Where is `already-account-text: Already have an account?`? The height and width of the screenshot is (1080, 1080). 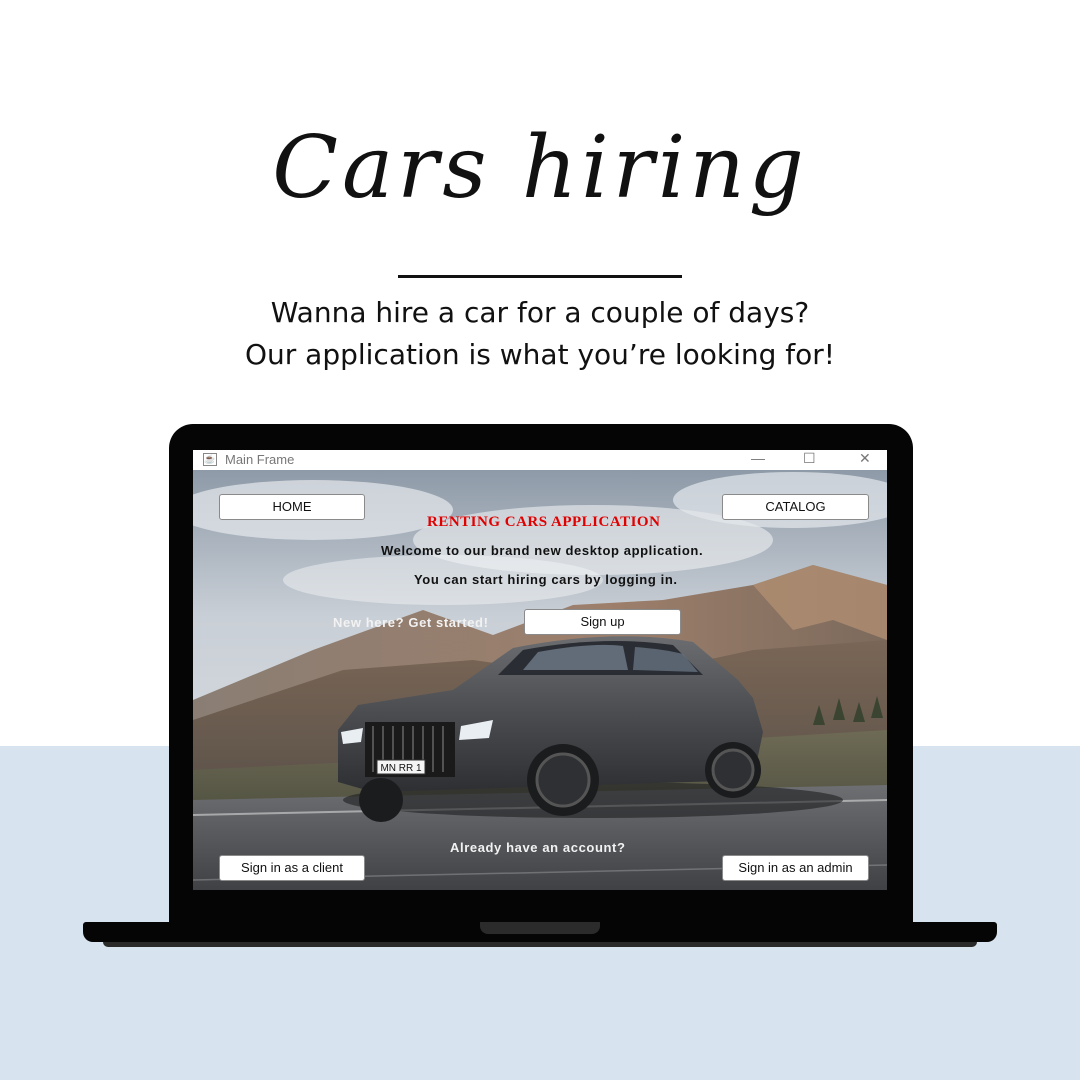 already-account-text: Already have an account? is located at coordinates (538, 847).